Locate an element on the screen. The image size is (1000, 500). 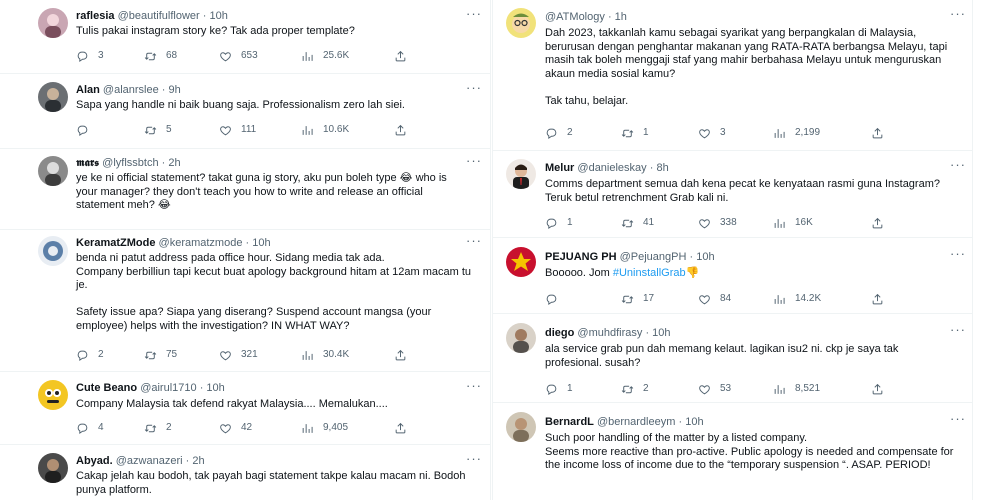
like-button: 321 is located at coordinates (238, 355).